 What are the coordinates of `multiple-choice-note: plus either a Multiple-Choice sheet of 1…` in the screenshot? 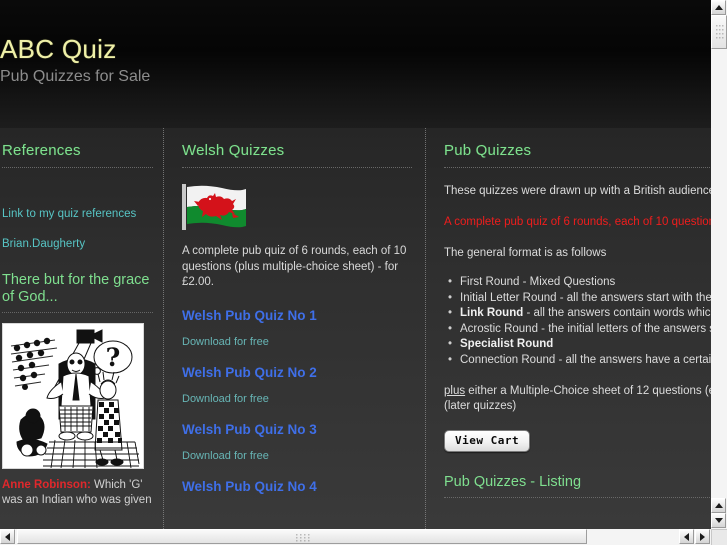 It's located at (577, 391).